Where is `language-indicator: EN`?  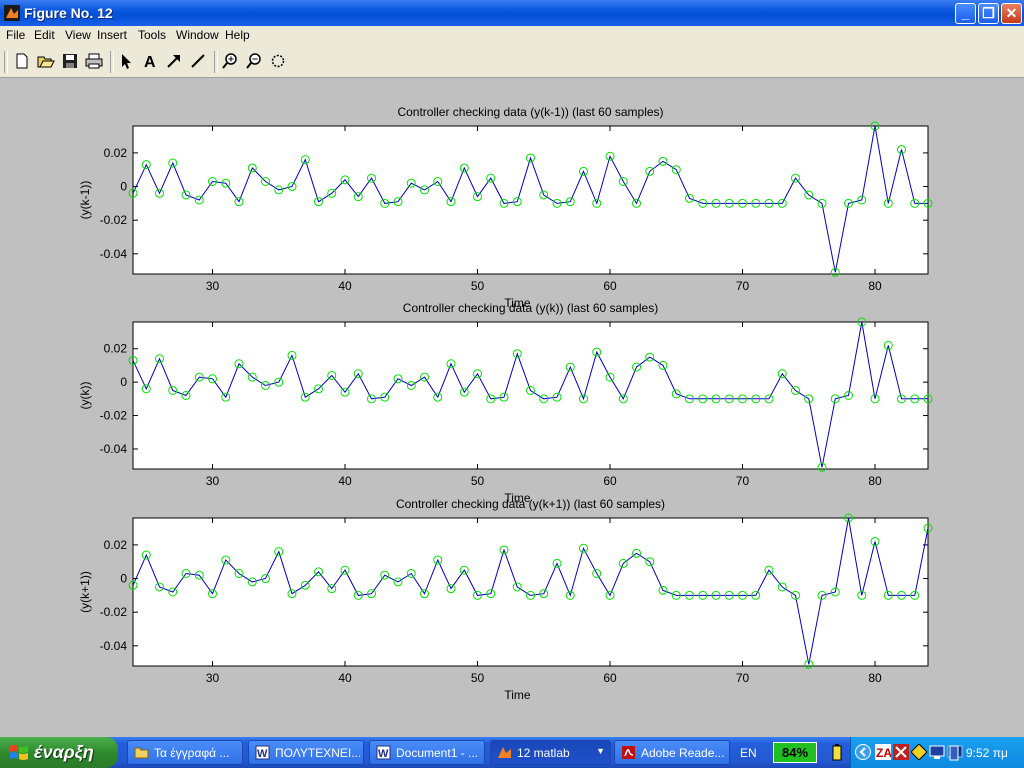
language-indicator: EN is located at coordinates (748, 753).